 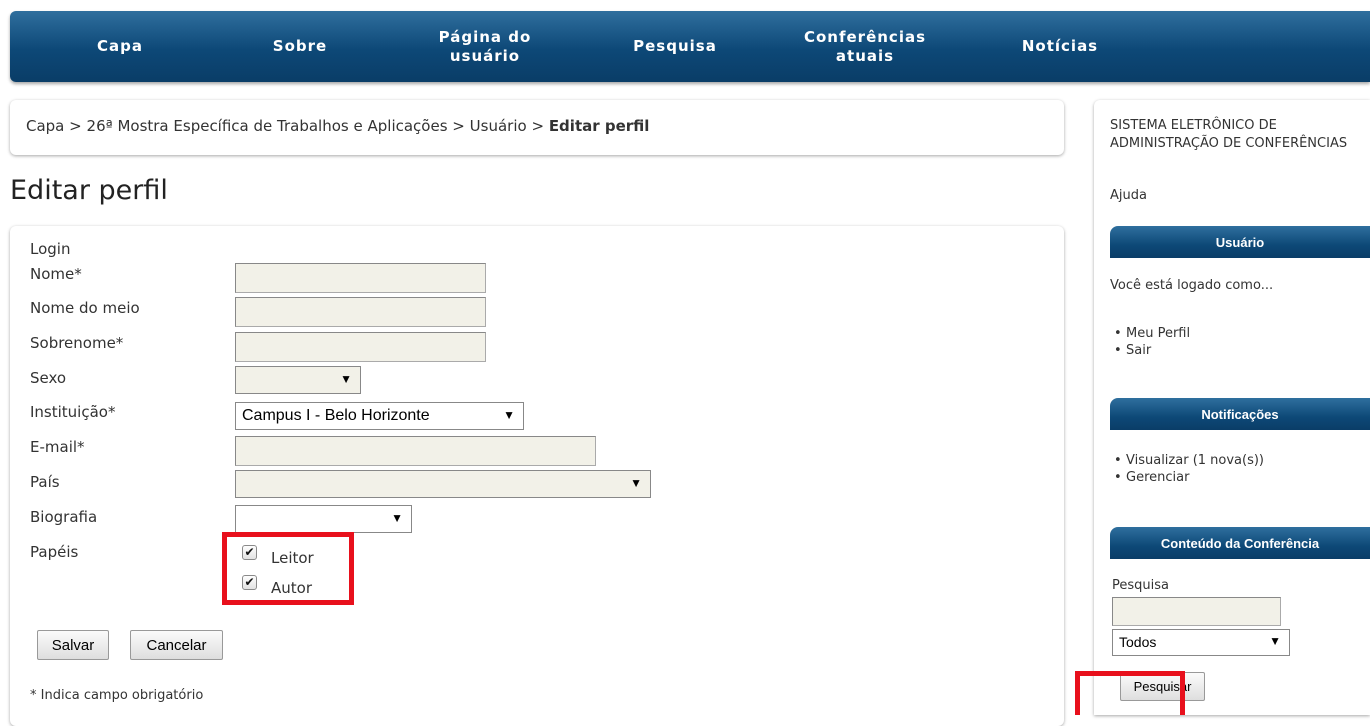 What do you see at coordinates (1201, 642) in the screenshot?
I see `sidebar-search-scope-select: Todos ▼` at bounding box center [1201, 642].